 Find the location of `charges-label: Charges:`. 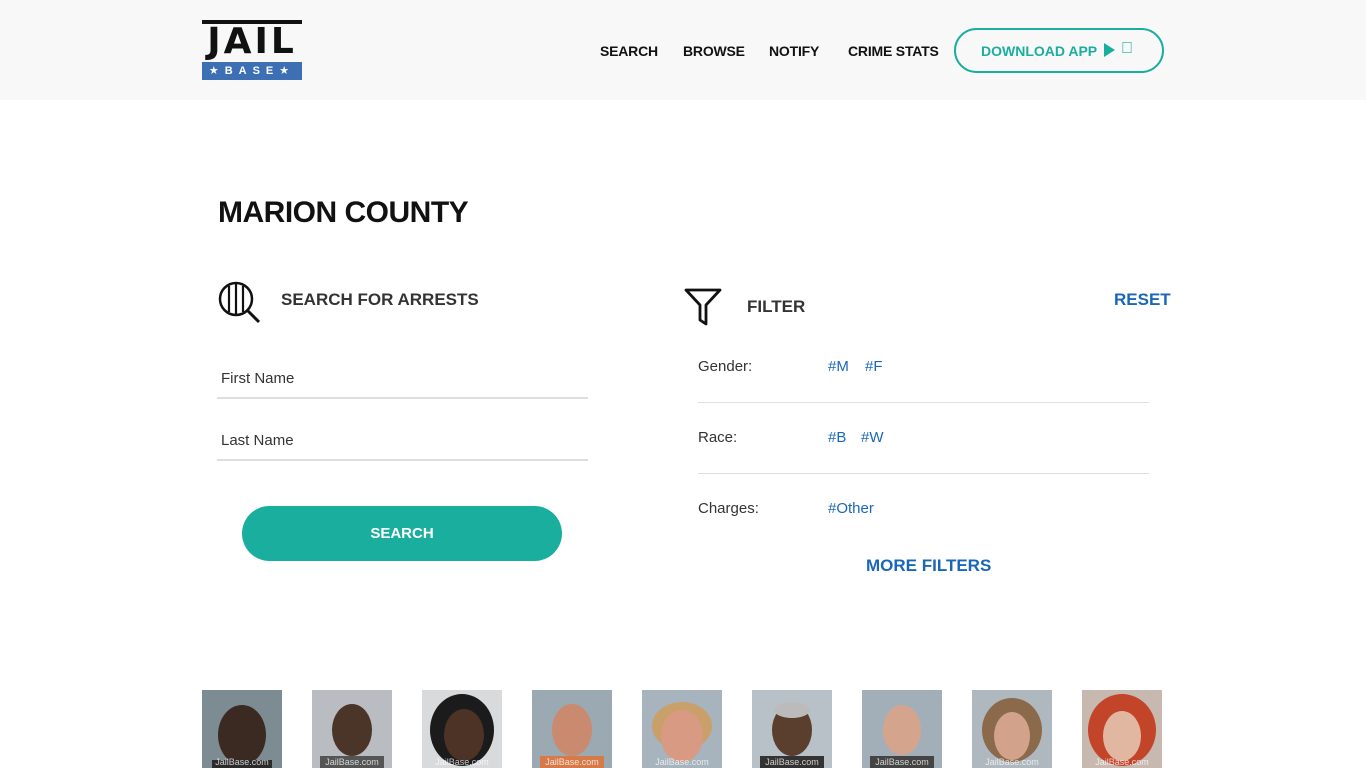

charges-label: Charges: is located at coordinates (728, 508).